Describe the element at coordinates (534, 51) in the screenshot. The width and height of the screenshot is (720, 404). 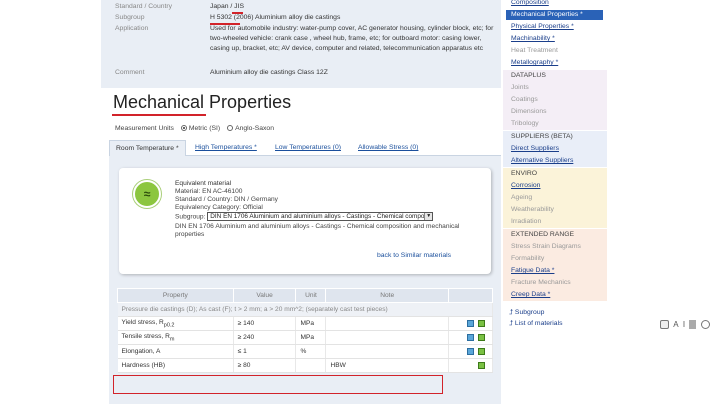
I see `sidebar-item-heat-treatment: Heat Treatment` at that location.